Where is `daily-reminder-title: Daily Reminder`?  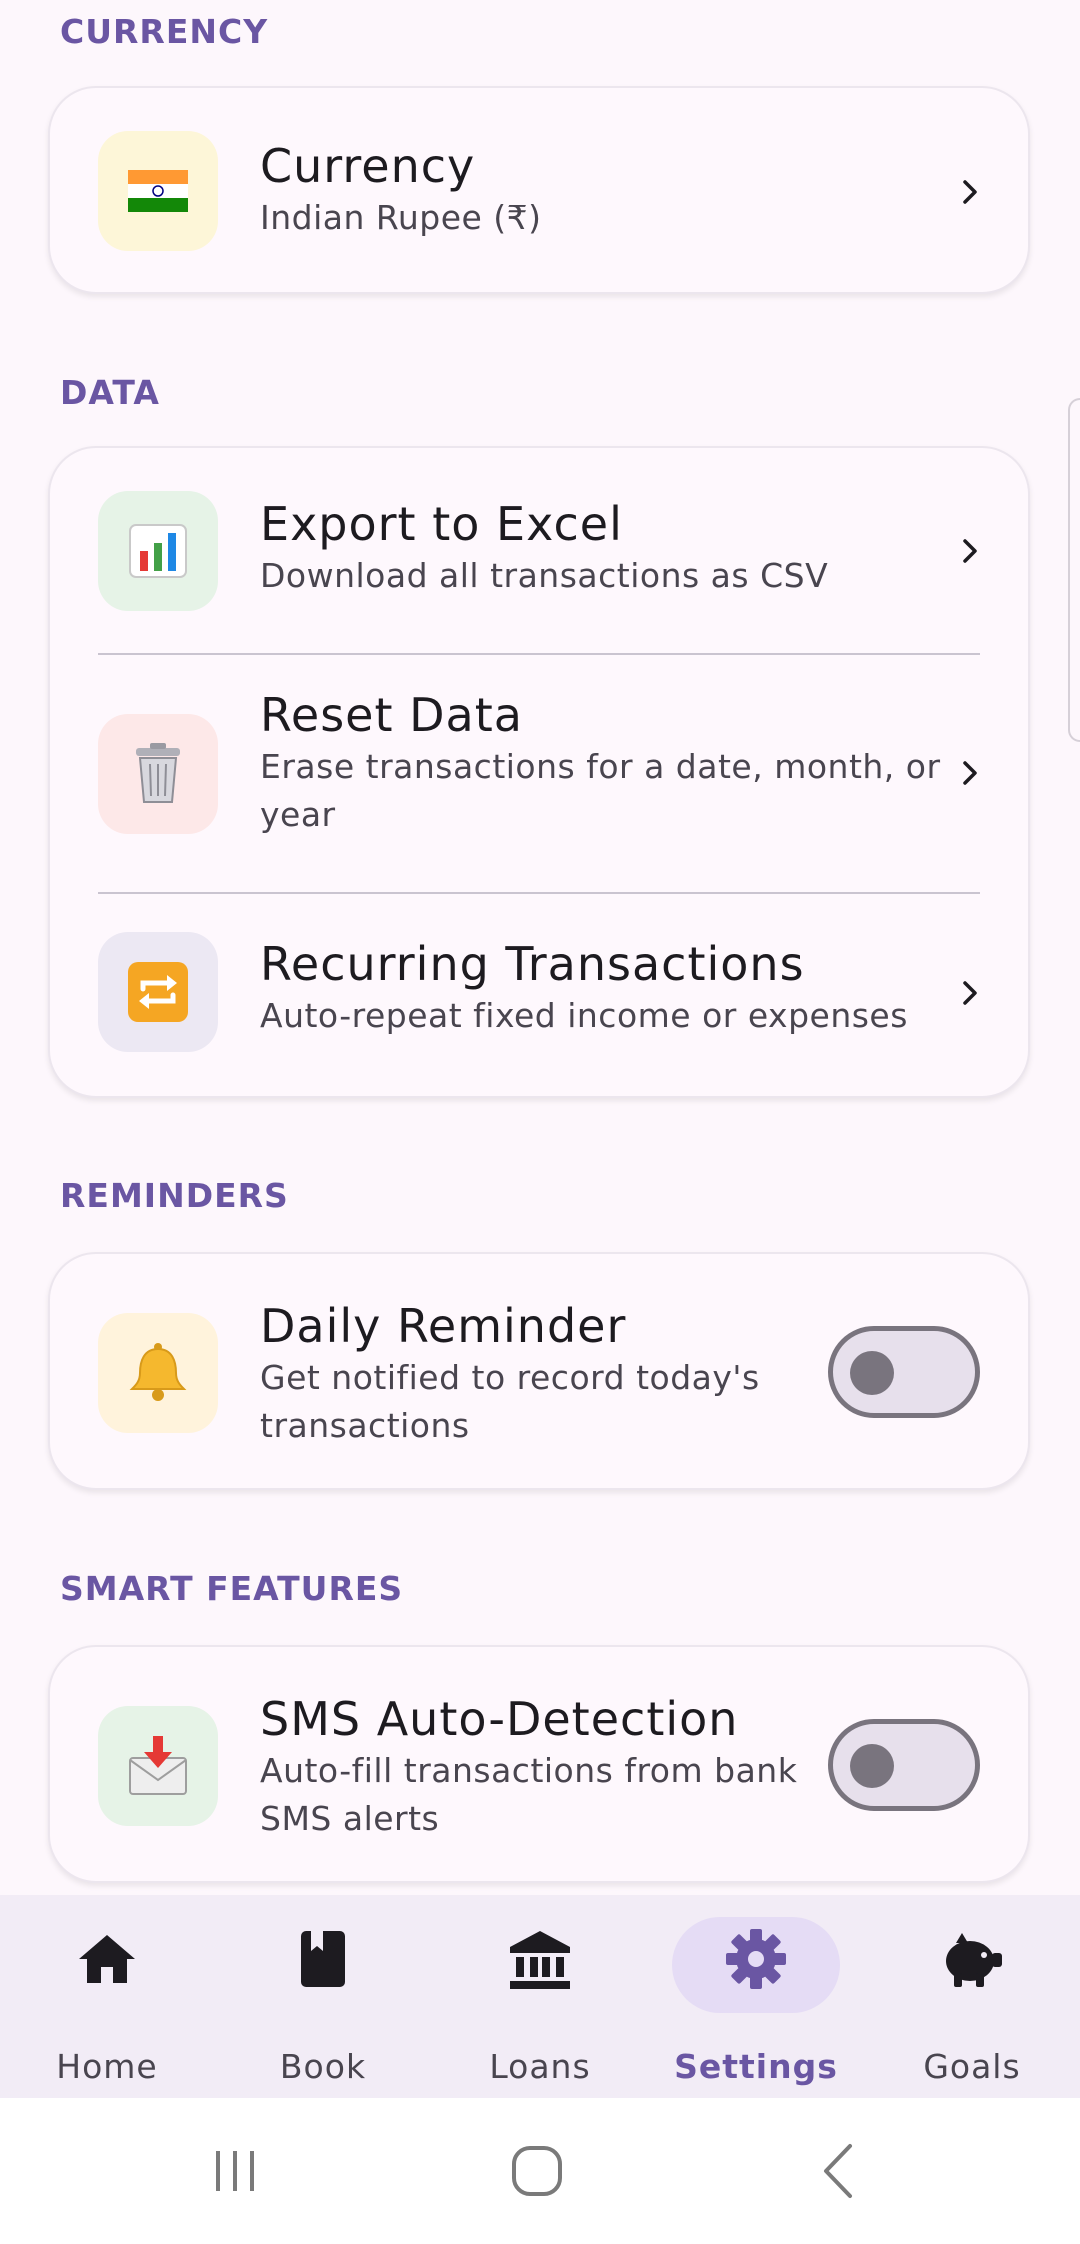 daily-reminder-title: Daily Reminder is located at coordinates (443, 1326).